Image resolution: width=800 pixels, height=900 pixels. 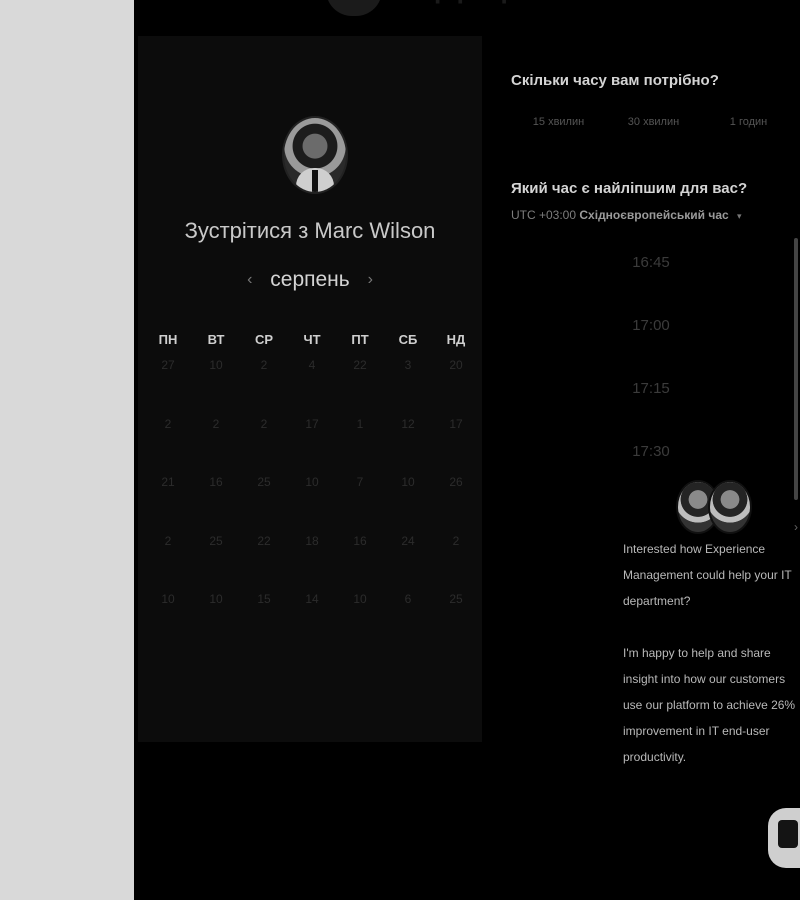 I want to click on calendar-day: 3, so click(x=408, y=365).